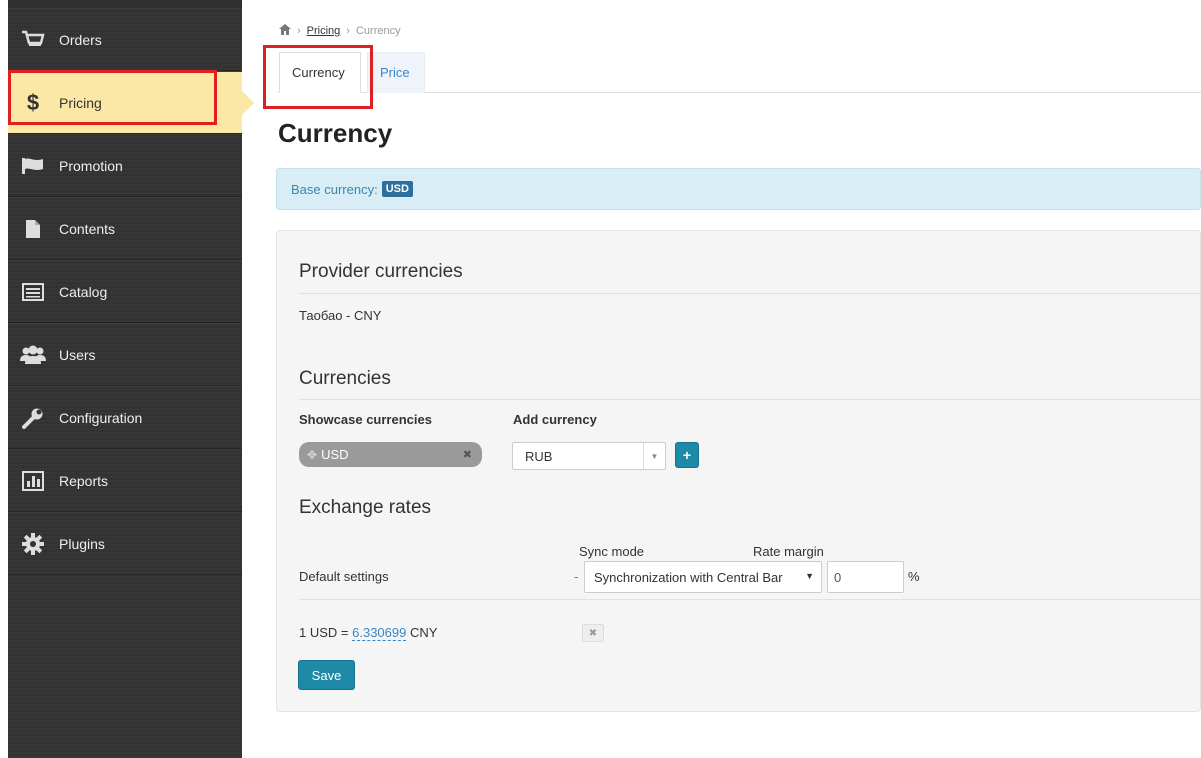 This screenshot has width=1201, height=758. What do you see at coordinates (125, 228) in the screenshot?
I see `sidebar-item-contents: Contents` at bounding box center [125, 228].